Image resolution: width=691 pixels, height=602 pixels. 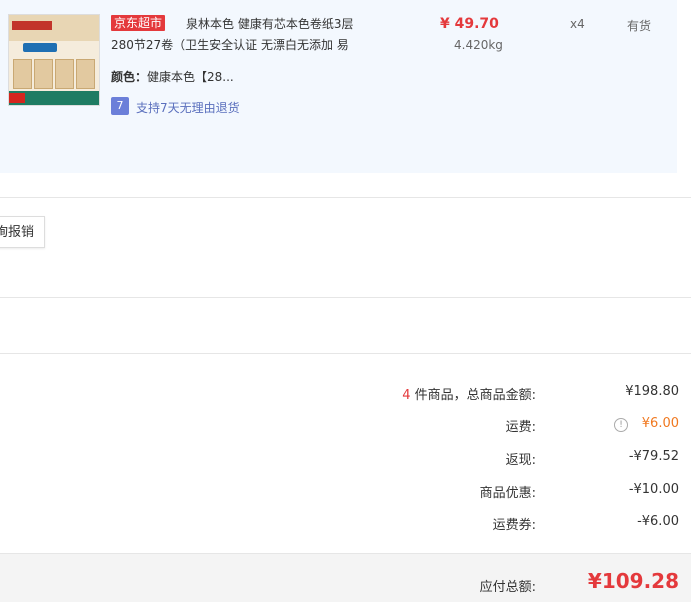 I want to click on shipping-value: ¥6.00, so click(x=660, y=423).